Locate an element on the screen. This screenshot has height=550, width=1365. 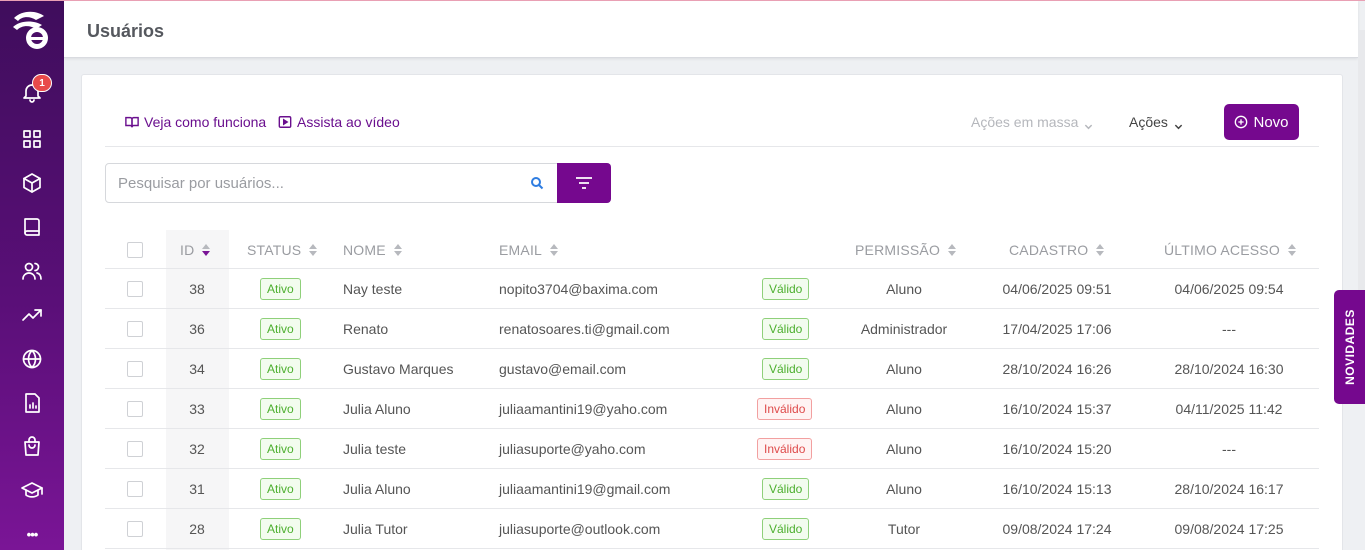
created-date: 28/10/2024 16:26 is located at coordinates (1057, 369).